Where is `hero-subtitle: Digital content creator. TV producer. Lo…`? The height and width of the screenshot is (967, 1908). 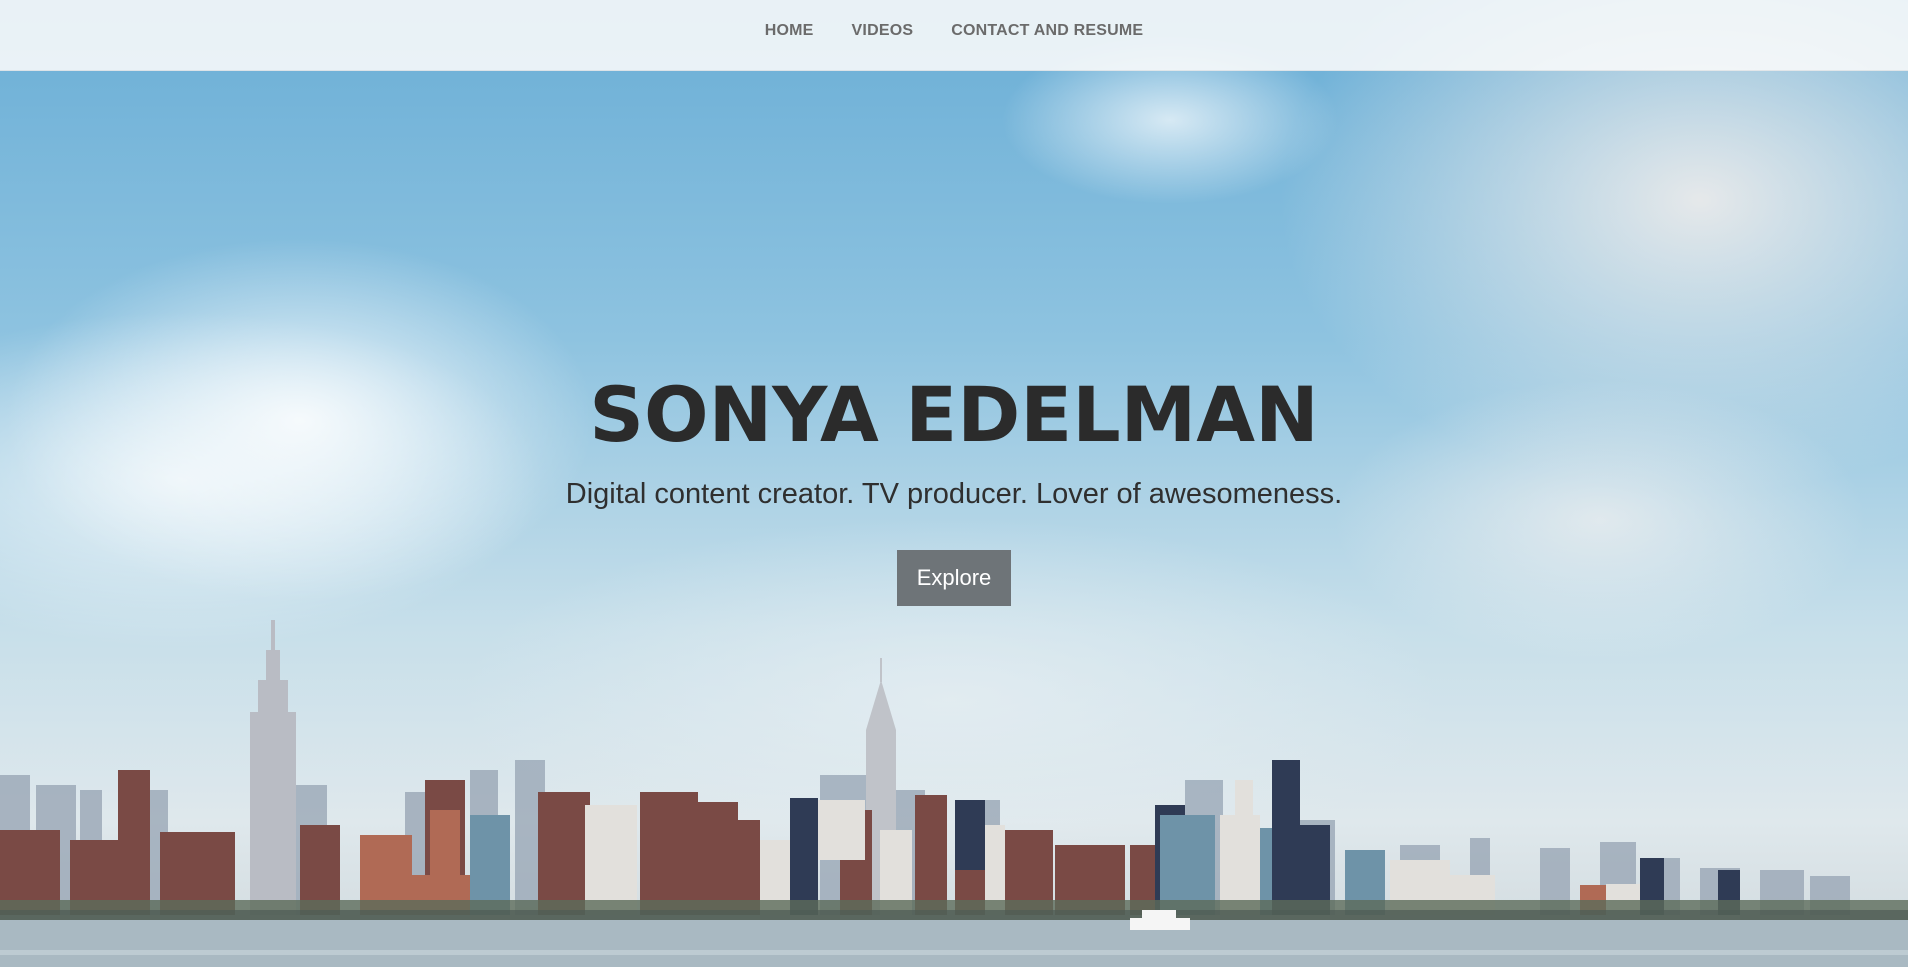
hero-subtitle: Digital content creator. TV producer. Lo… is located at coordinates (954, 494).